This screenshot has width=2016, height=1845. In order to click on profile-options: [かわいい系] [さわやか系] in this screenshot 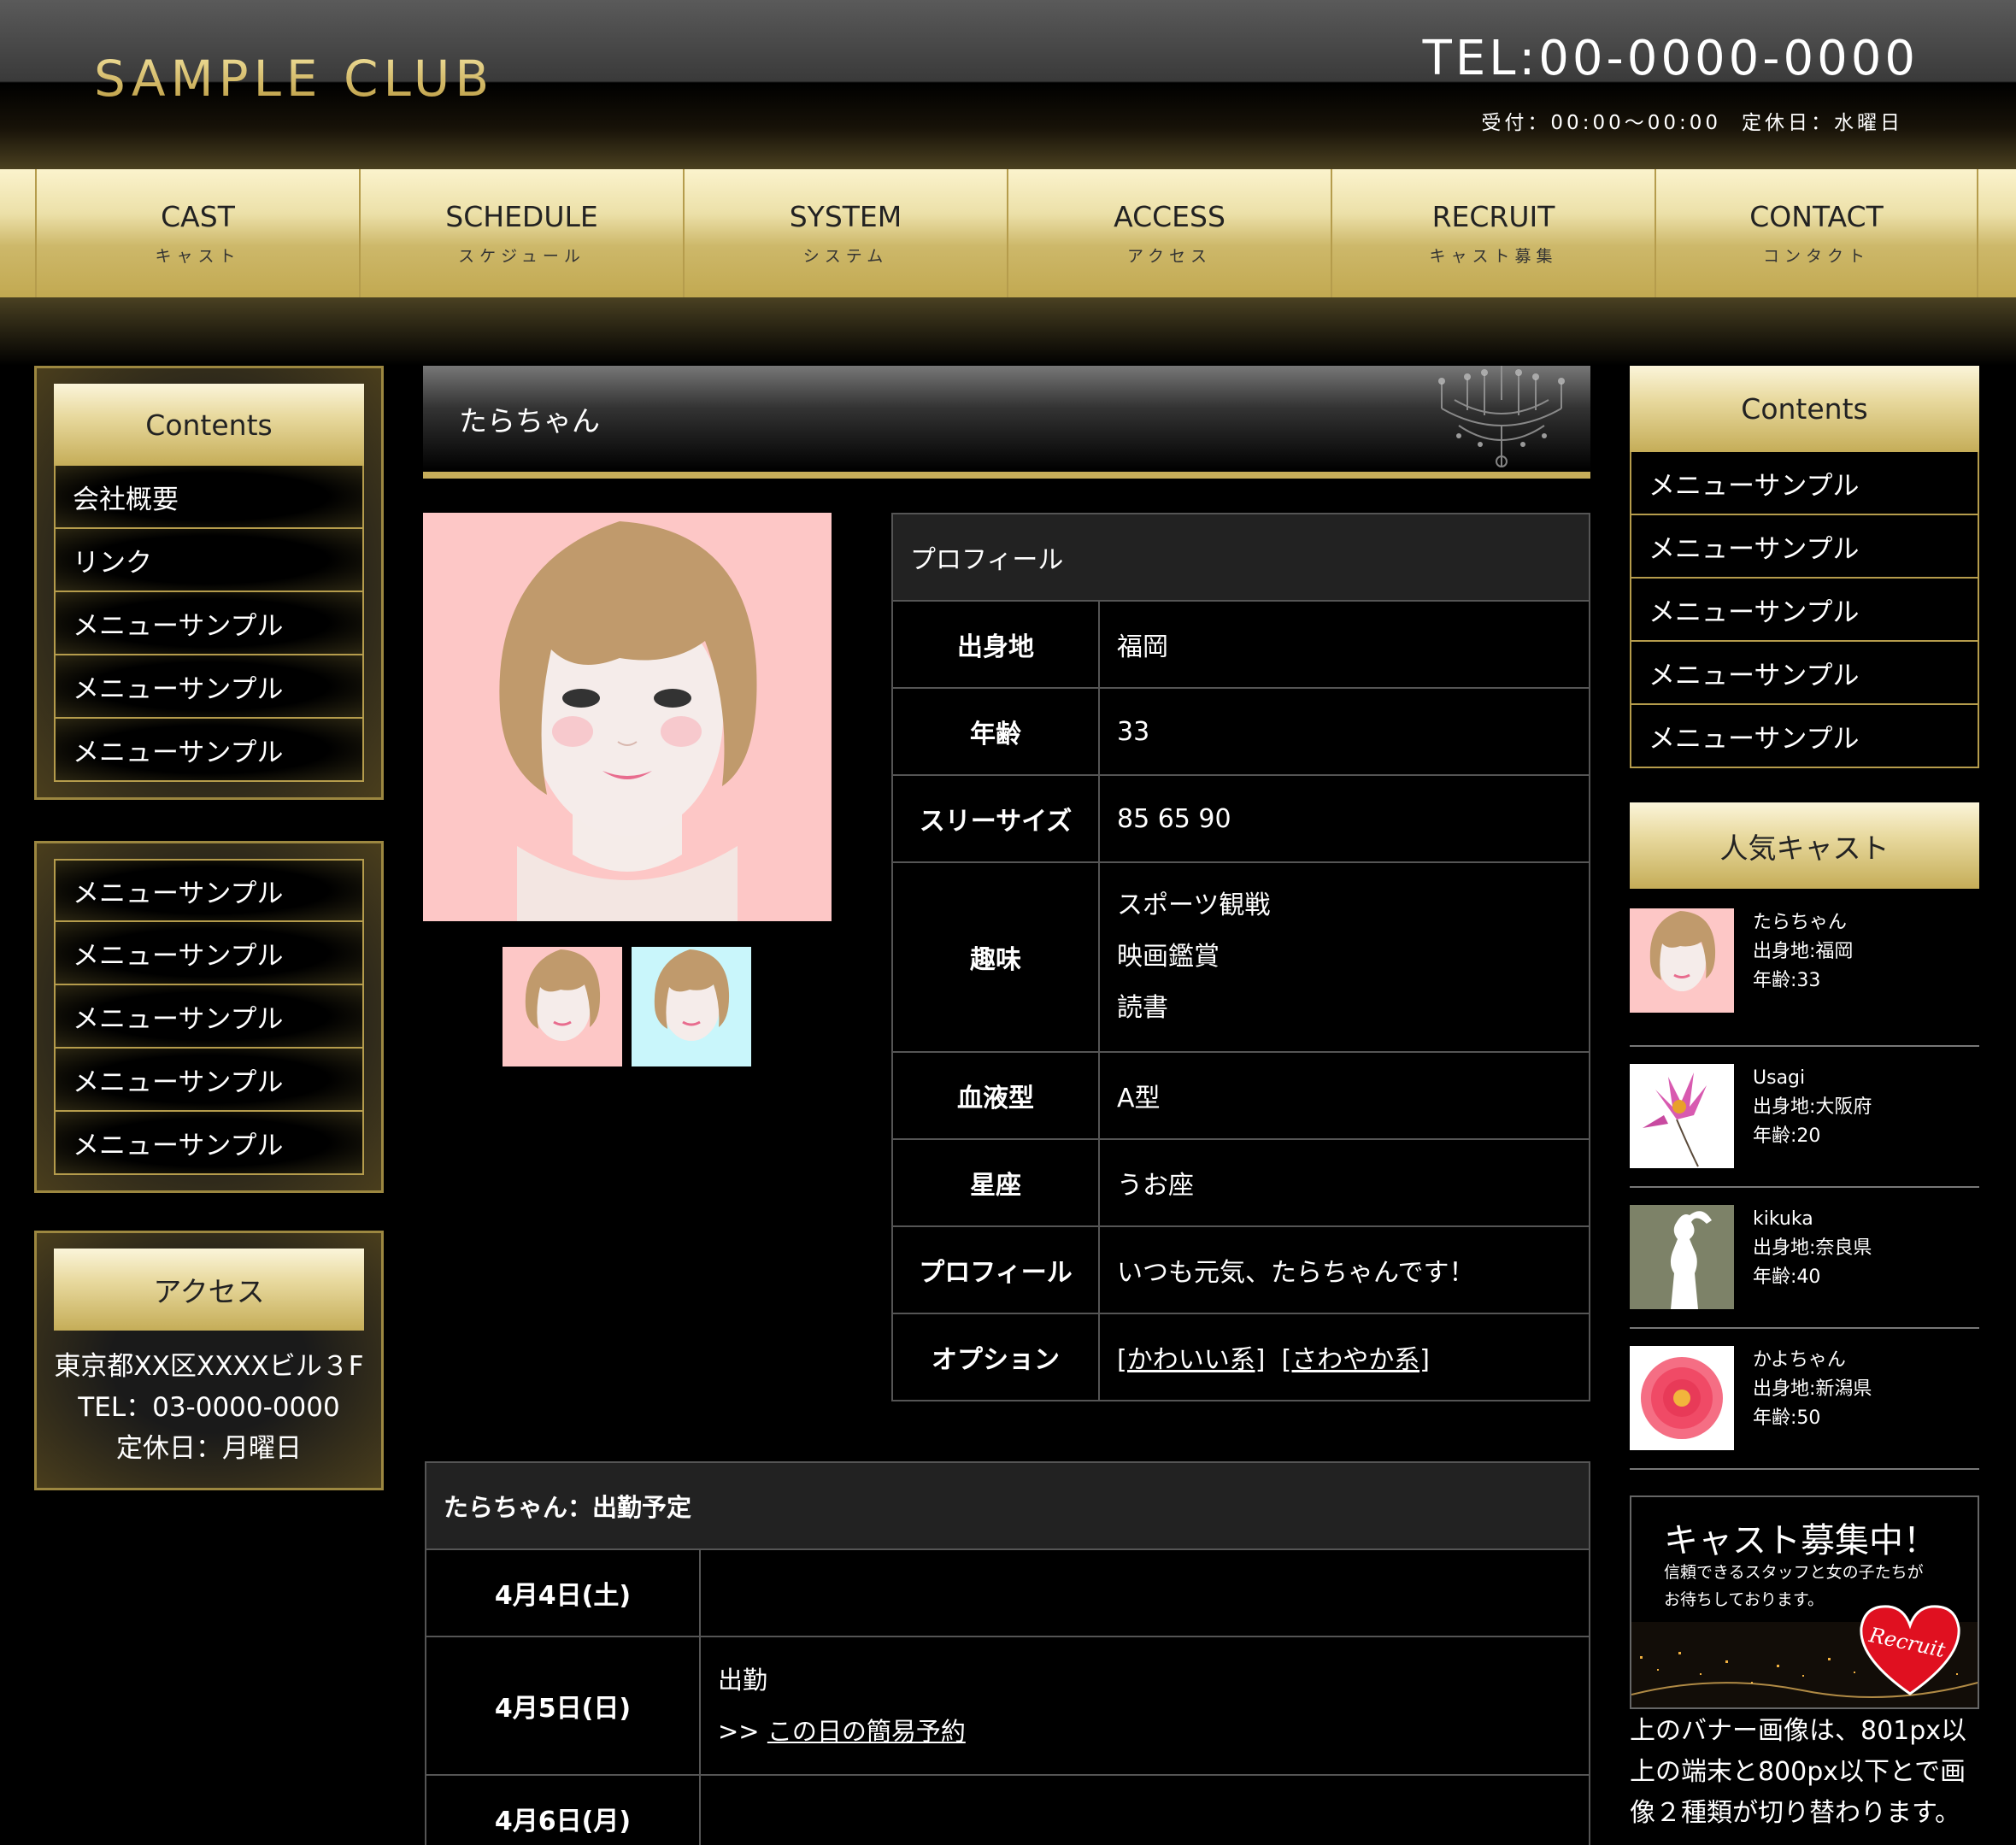, I will do `click(1344, 1357)`.